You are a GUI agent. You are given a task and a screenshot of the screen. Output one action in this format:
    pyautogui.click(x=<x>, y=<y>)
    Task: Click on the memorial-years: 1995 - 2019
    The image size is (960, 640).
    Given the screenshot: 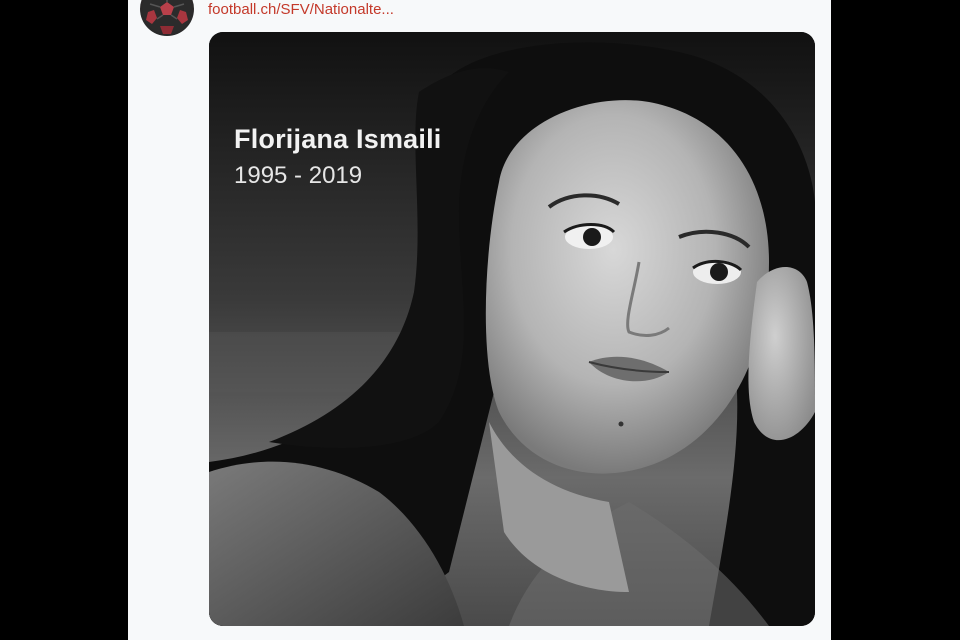 What is the action you would take?
    pyautogui.click(x=298, y=175)
    